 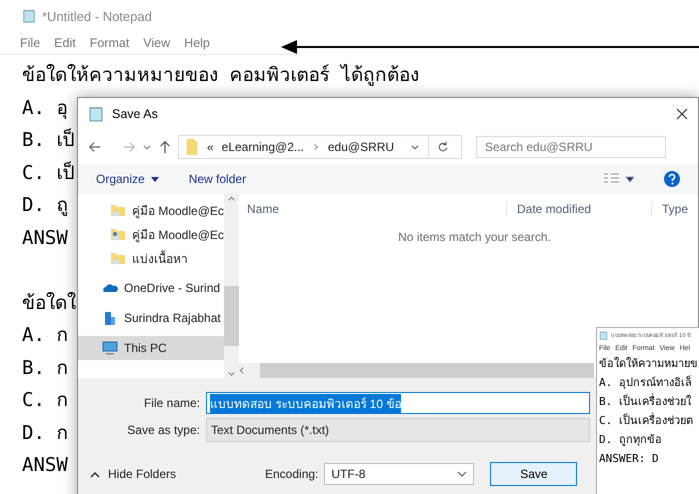 I want to click on chevron-right-icon, so click(x=316, y=147).